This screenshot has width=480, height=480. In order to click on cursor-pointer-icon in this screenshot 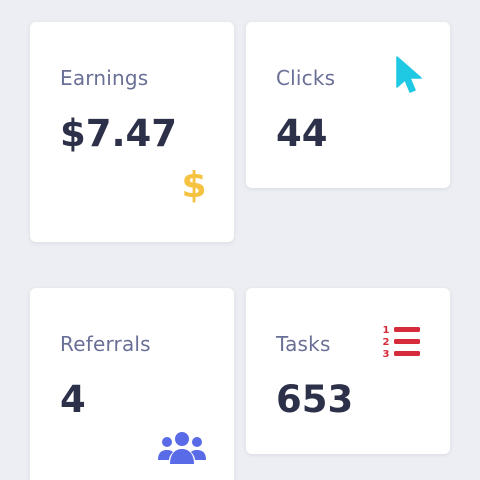, I will do `click(409, 76)`.